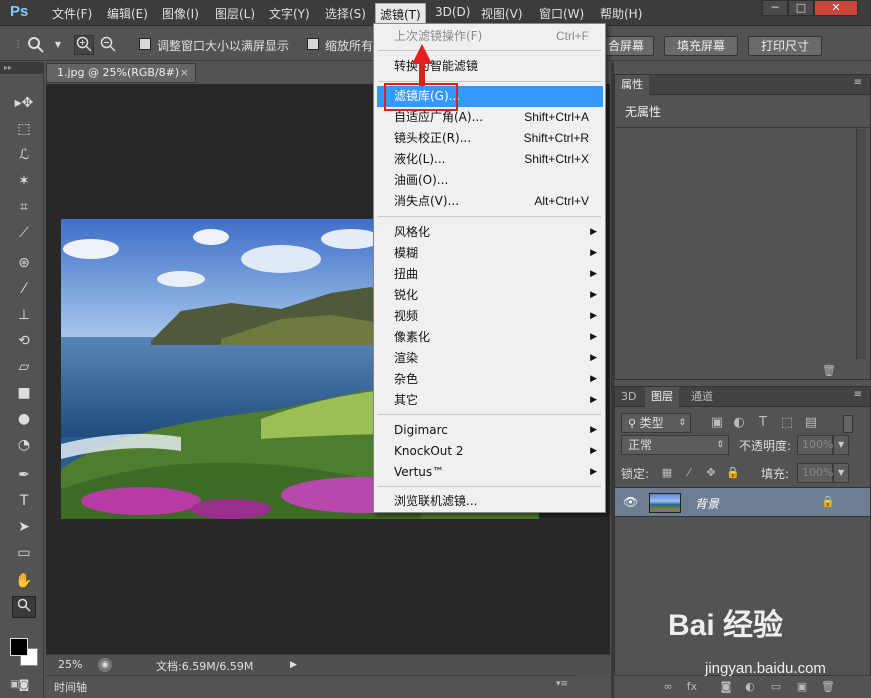 The height and width of the screenshot is (698, 871). What do you see at coordinates (489, 472) in the screenshot?
I see `menu-item-vertus: Vertus™ ▶` at bounding box center [489, 472].